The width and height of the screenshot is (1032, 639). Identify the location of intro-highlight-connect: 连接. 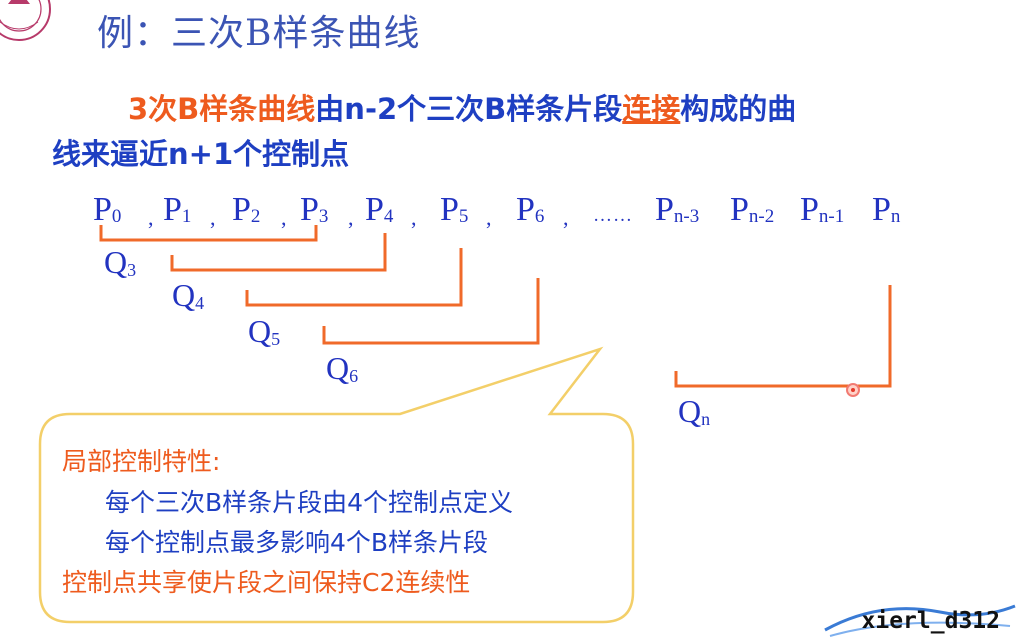
(651, 109).